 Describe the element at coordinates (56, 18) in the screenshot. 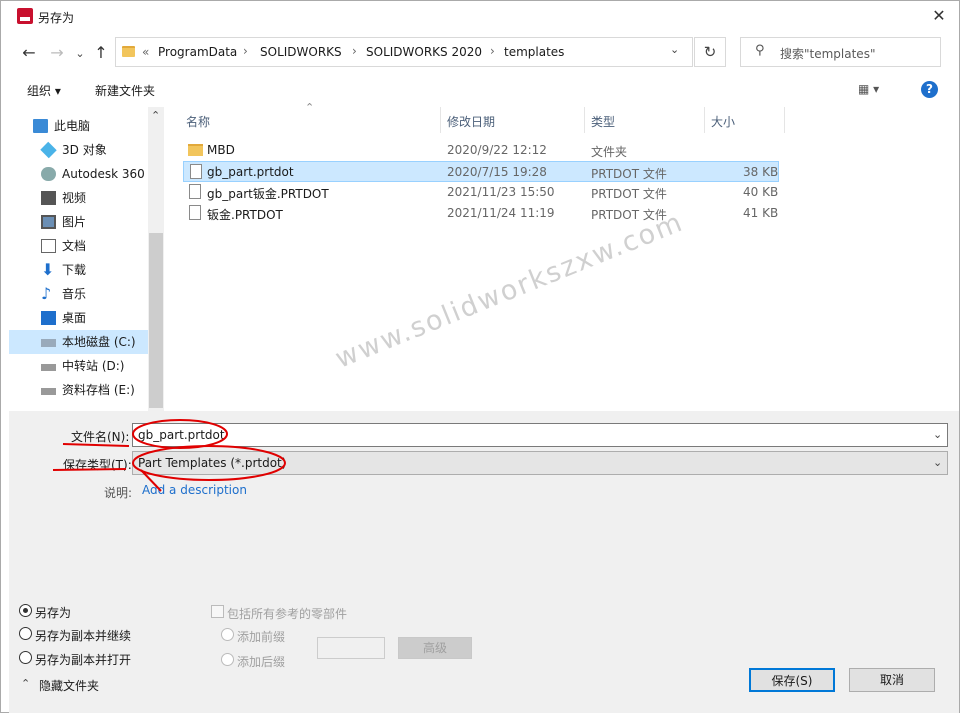

I see `window-title: 另存为` at that location.